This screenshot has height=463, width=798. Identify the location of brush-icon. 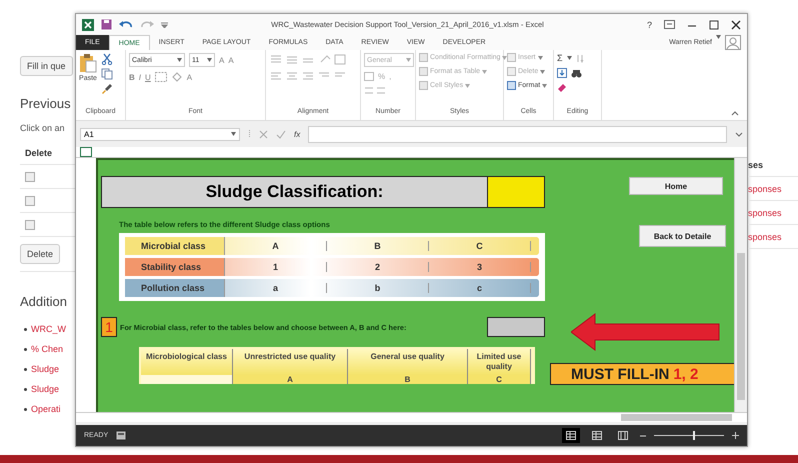
(107, 89).